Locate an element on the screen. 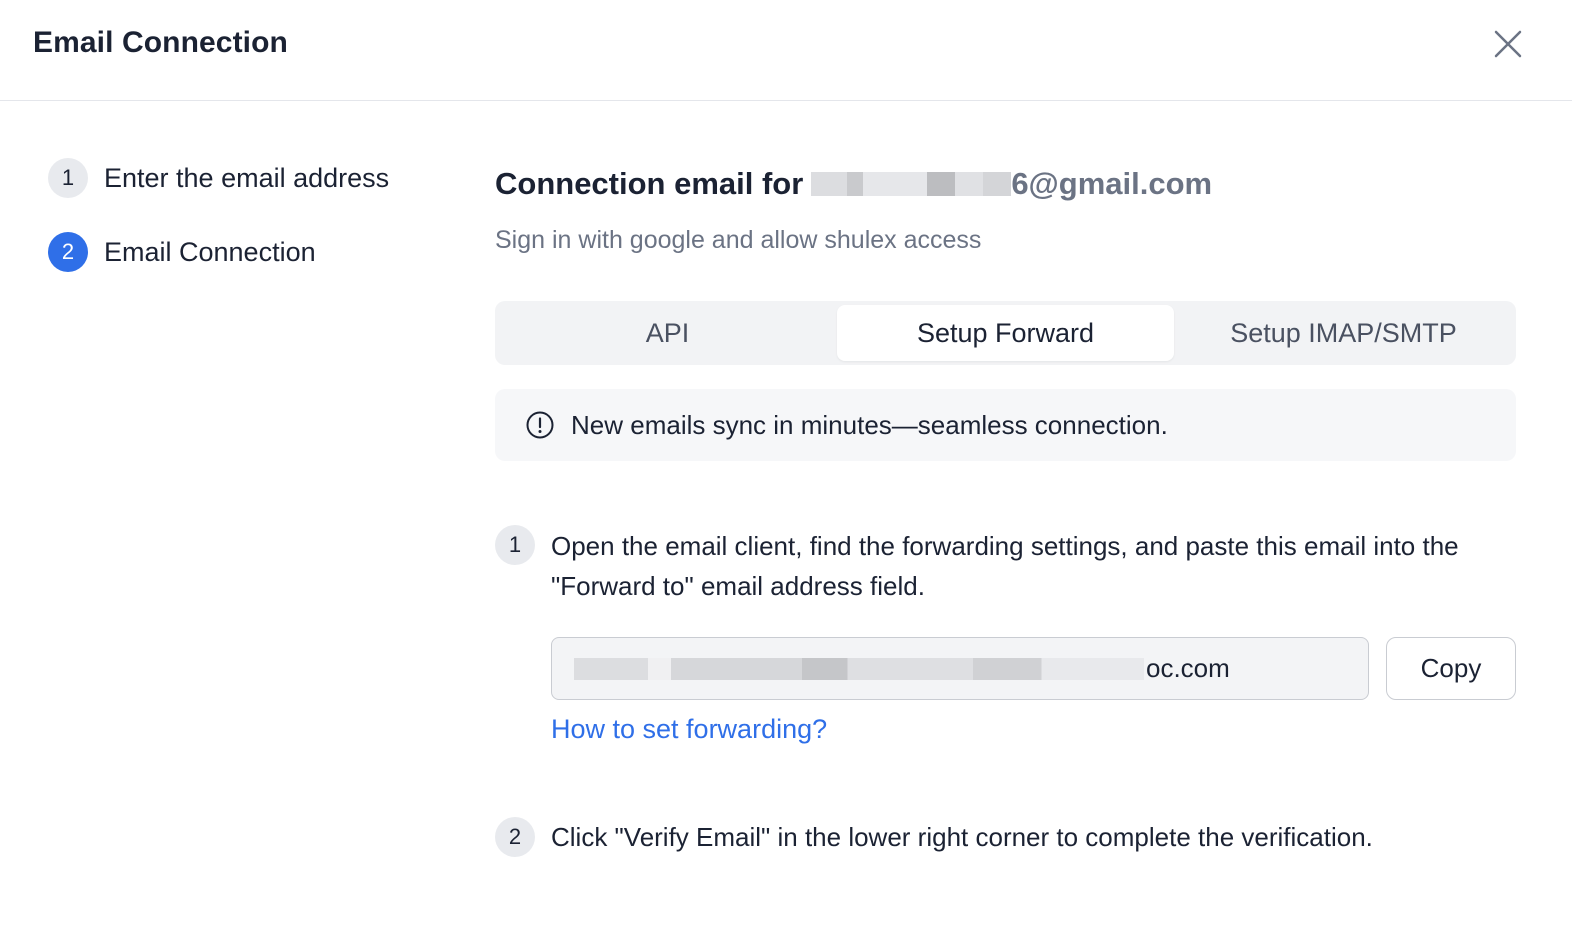  step-number: 2 is located at coordinates (68, 252).